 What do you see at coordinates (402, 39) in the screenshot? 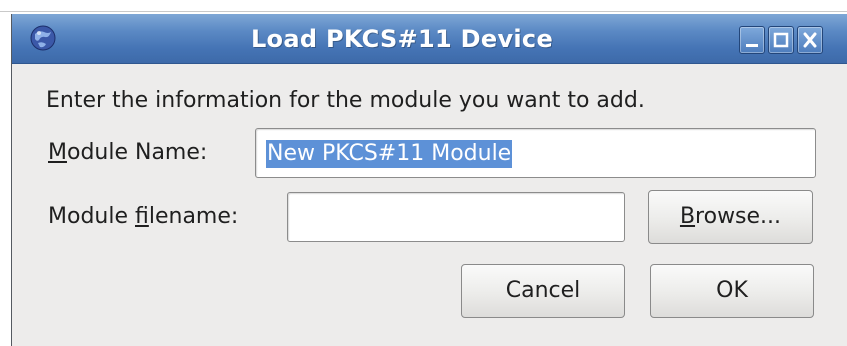
I see `window-title: Load PKCS#11 Device` at bounding box center [402, 39].